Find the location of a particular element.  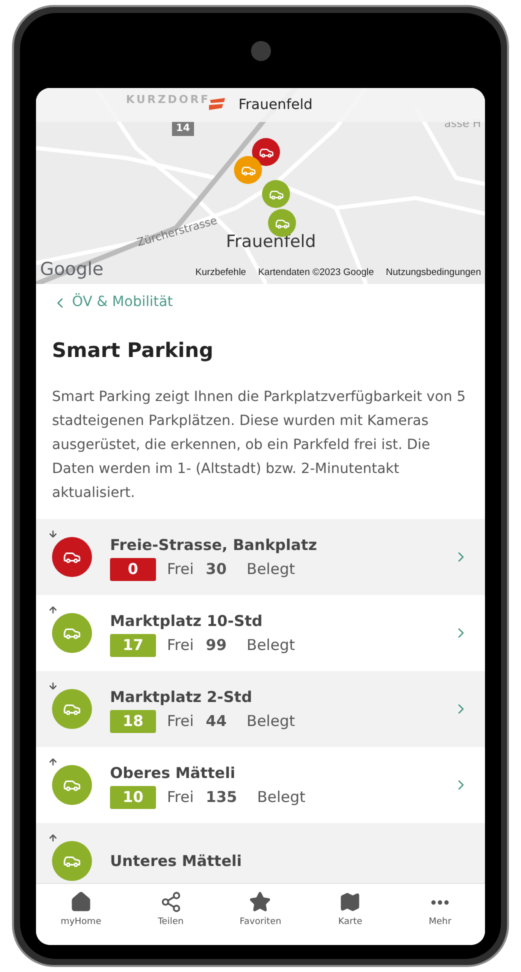

nav-tab: Favoriten is located at coordinates (261, 910).